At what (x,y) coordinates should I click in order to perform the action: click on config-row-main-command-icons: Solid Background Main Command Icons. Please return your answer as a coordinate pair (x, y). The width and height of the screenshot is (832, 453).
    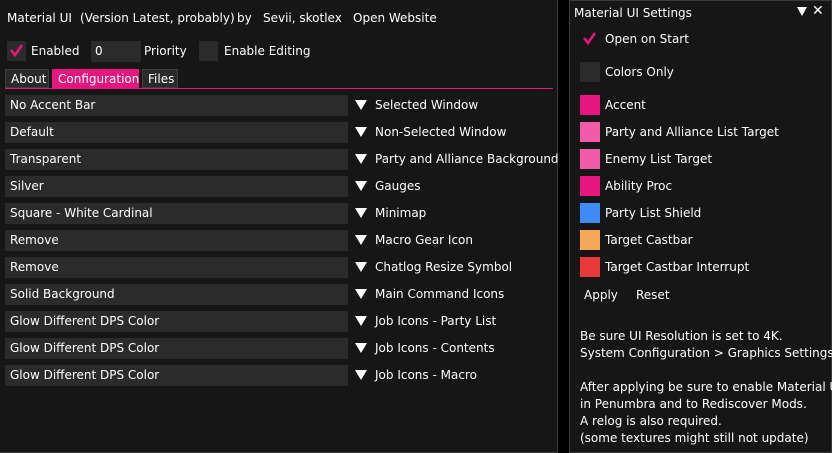
    Looking at the image, I should click on (280, 294).